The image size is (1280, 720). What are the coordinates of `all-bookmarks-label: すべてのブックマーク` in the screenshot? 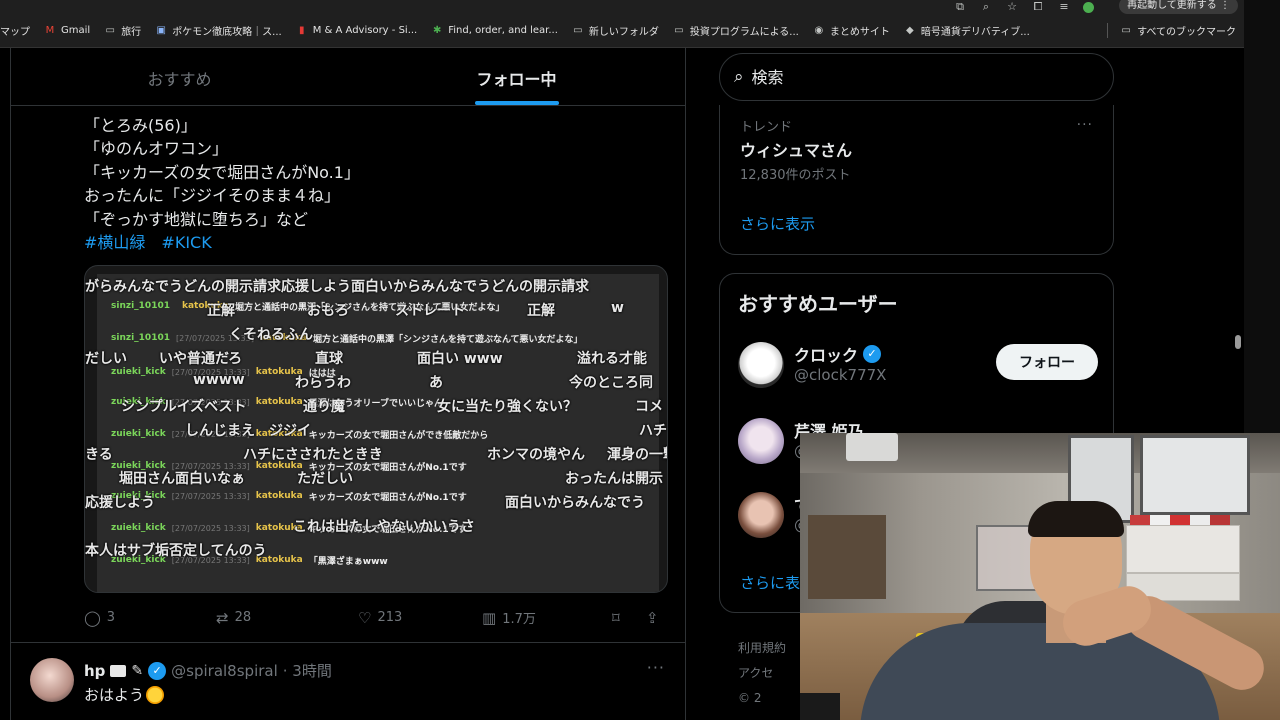 It's located at (1186, 32).